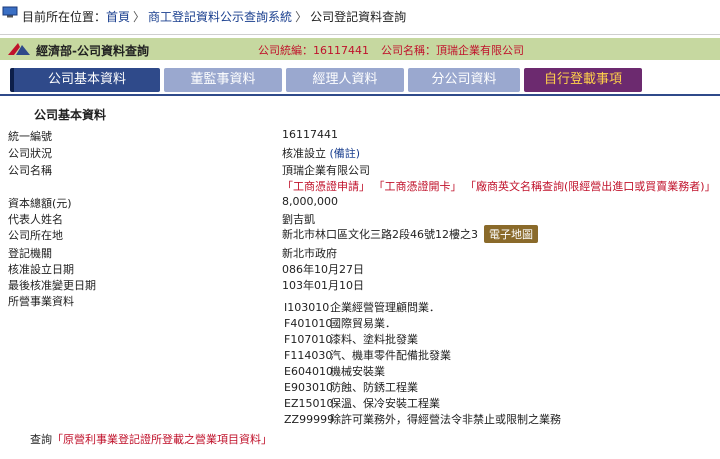  I want to click on tab-underline, so click(360, 95).